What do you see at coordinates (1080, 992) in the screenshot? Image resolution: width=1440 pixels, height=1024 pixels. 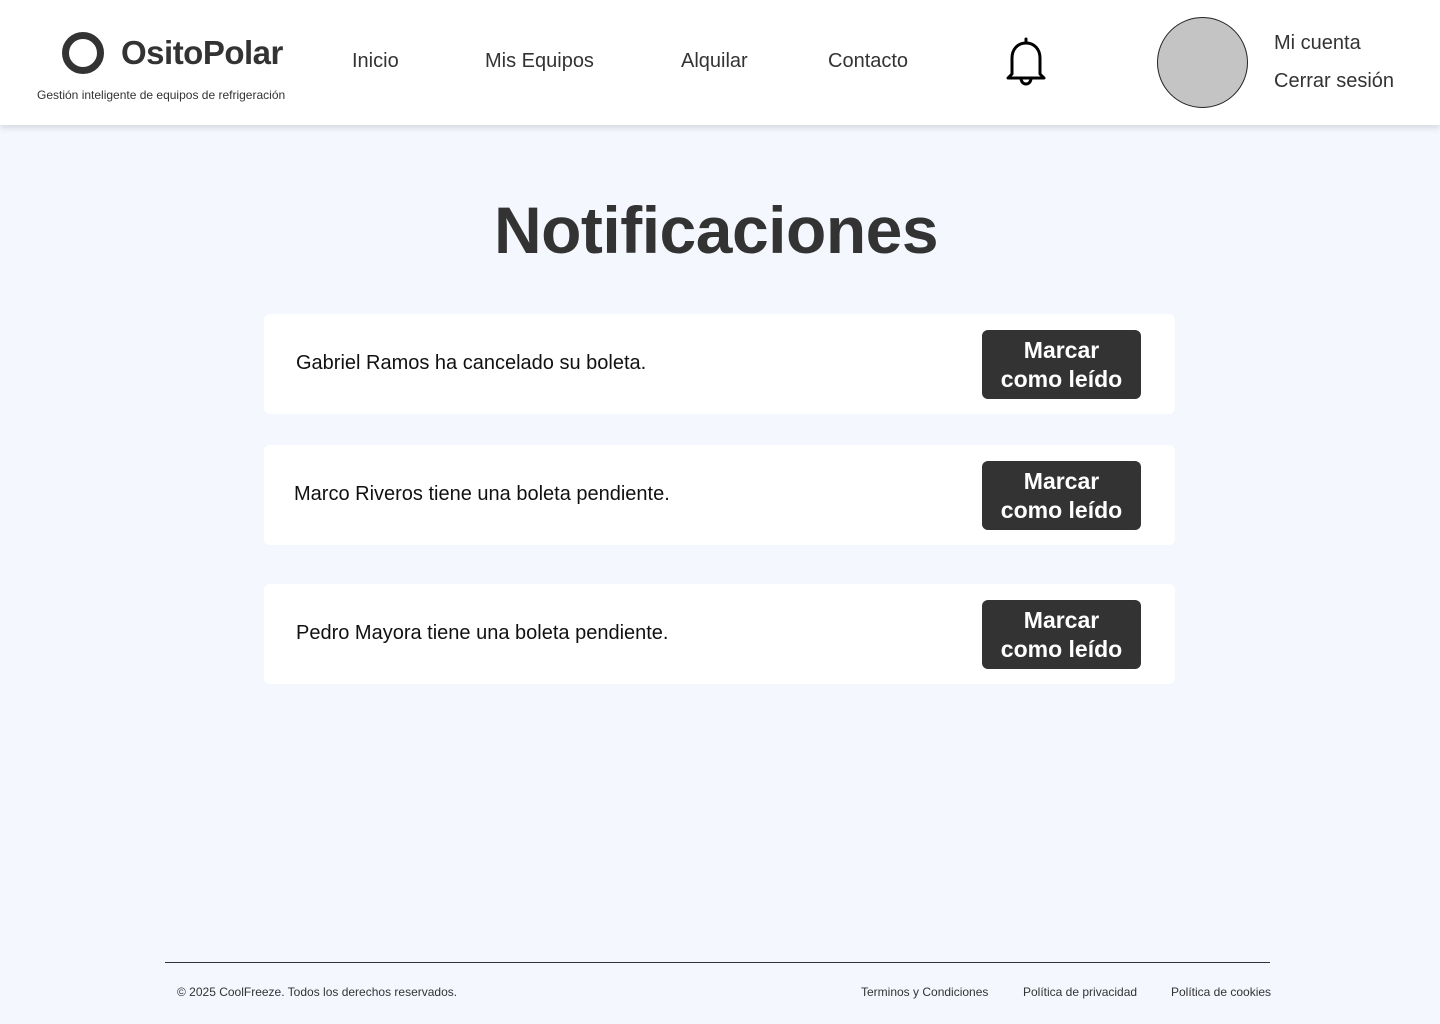 I see `footer-link-privacy: Política de privacidad` at bounding box center [1080, 992].